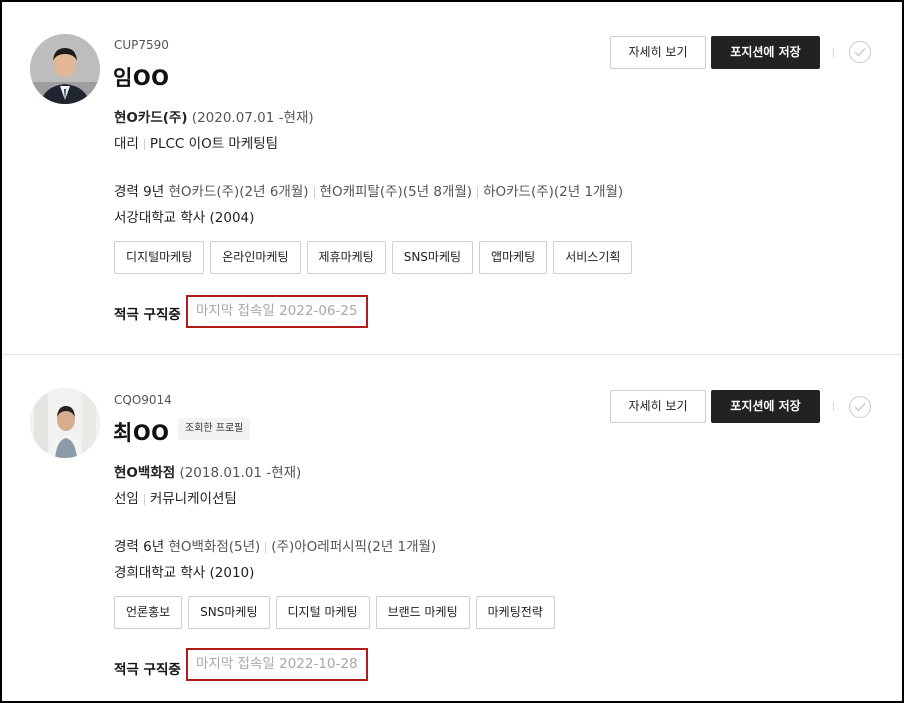 This screenshot has height=703, width=904. Describe the element at coordinates (277, 664) in the screenshot. I see `last-login: 마지막 접속일 2022-10-28` at that location.